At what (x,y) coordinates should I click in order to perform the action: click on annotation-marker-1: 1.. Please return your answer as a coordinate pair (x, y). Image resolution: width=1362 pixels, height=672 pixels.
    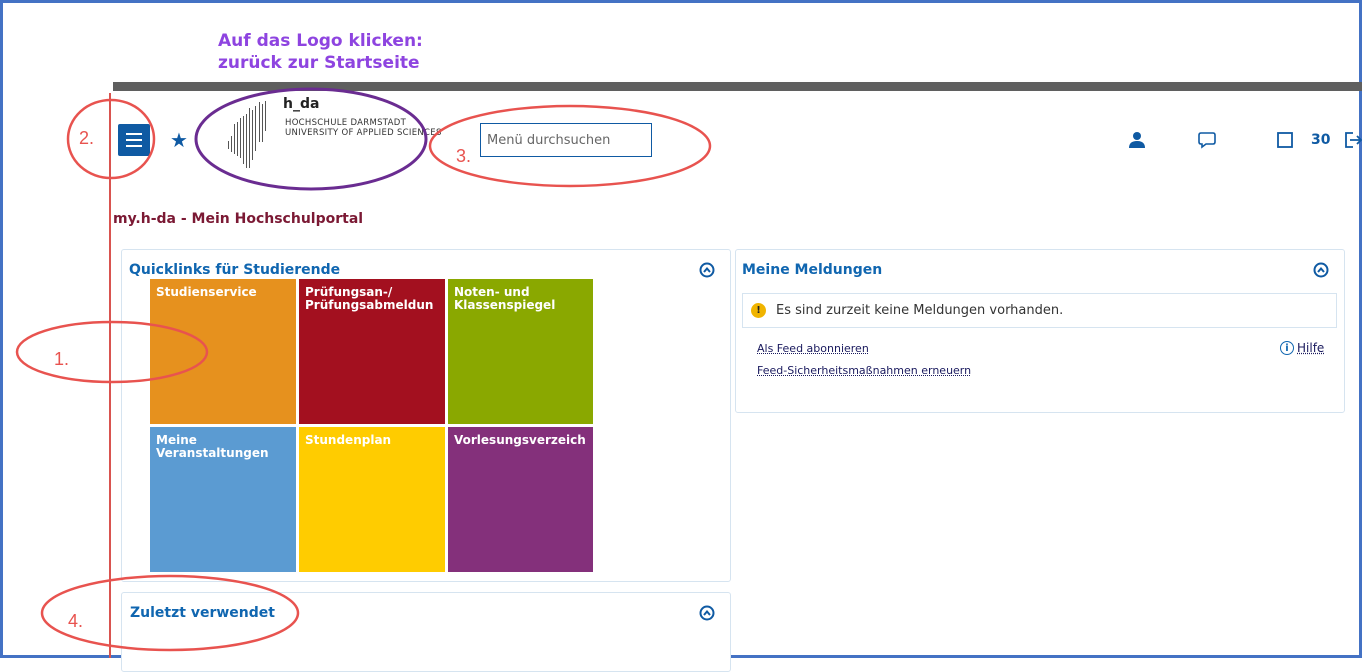
    Looking at the image, I should click on (62, 359).